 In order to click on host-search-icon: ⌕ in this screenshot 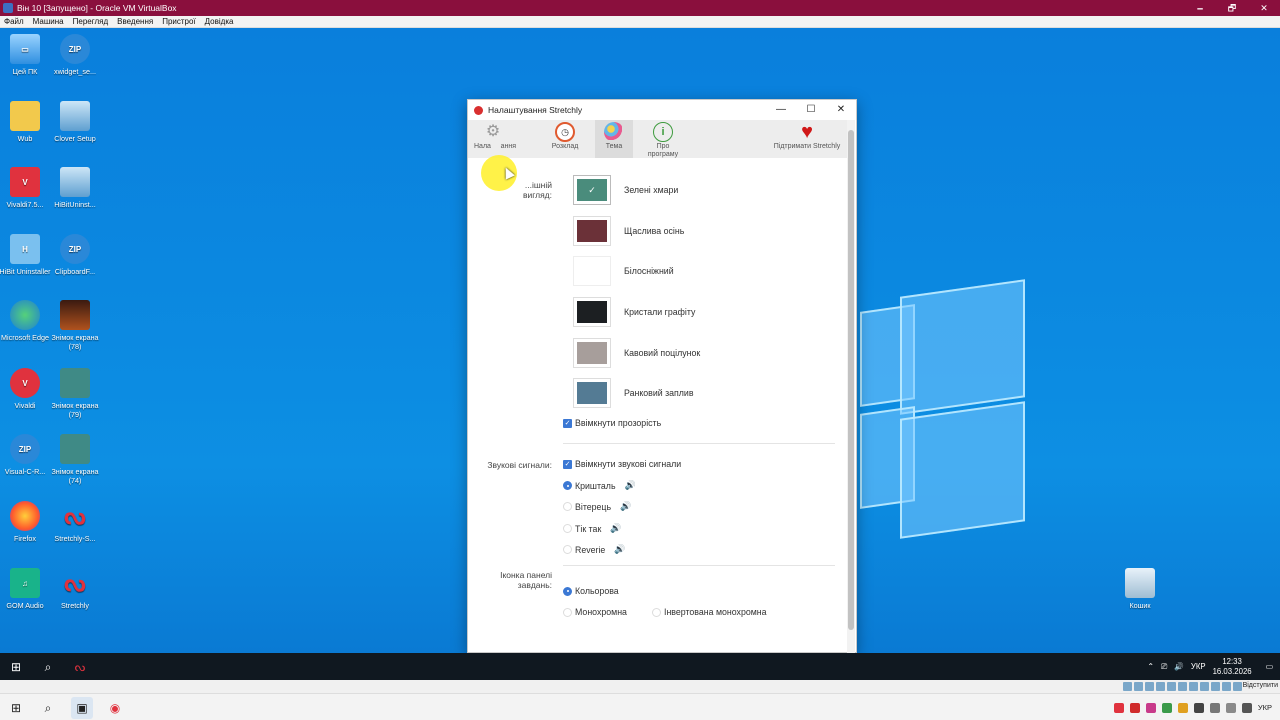, I will do `click(48, 708)`.